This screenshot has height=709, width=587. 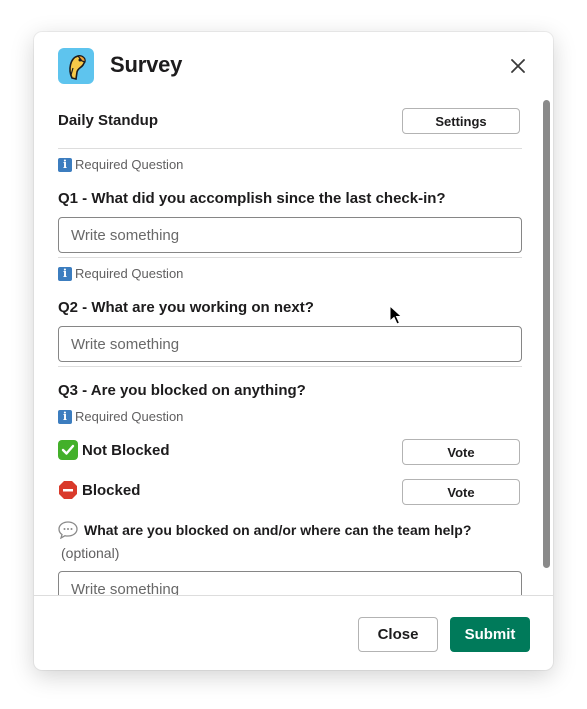 I want to click on option-label: Blocked, so click(x=111, y=490).